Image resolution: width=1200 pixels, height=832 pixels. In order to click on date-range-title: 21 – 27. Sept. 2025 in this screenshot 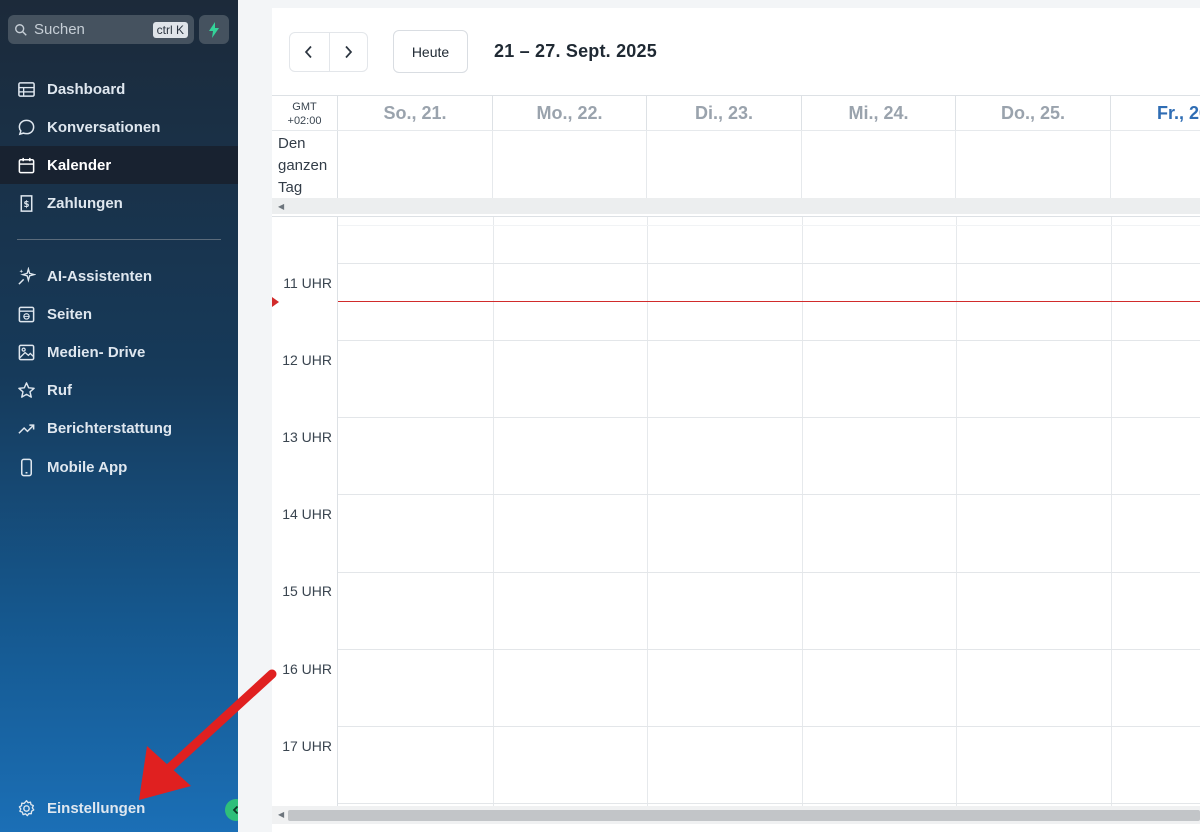, I will do `click(575, 51)`.